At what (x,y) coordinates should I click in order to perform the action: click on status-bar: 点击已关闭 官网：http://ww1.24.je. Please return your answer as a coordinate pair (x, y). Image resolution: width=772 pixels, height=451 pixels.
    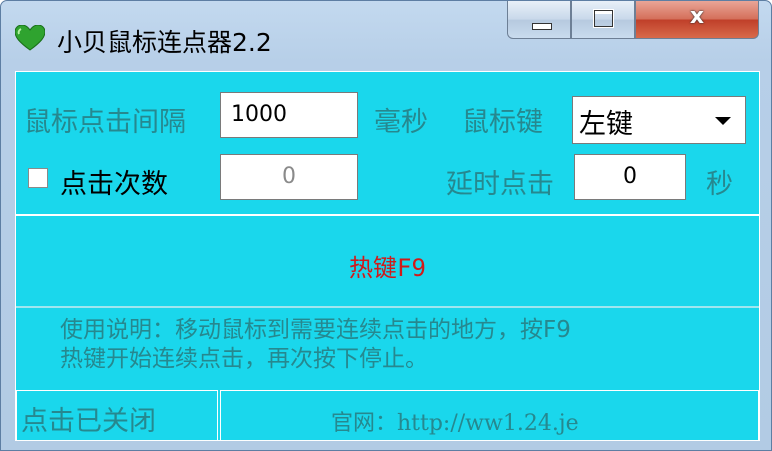
    Looking at the image, I should click on (387, 415).